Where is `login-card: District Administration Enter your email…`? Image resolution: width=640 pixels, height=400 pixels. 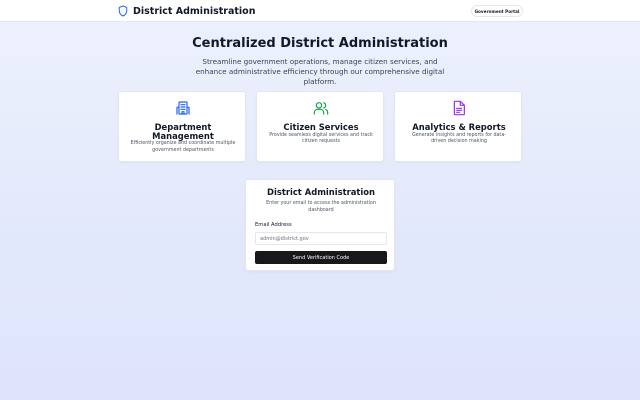 login-card: District Administration Enter your email… is located at coordinates (320, 225).